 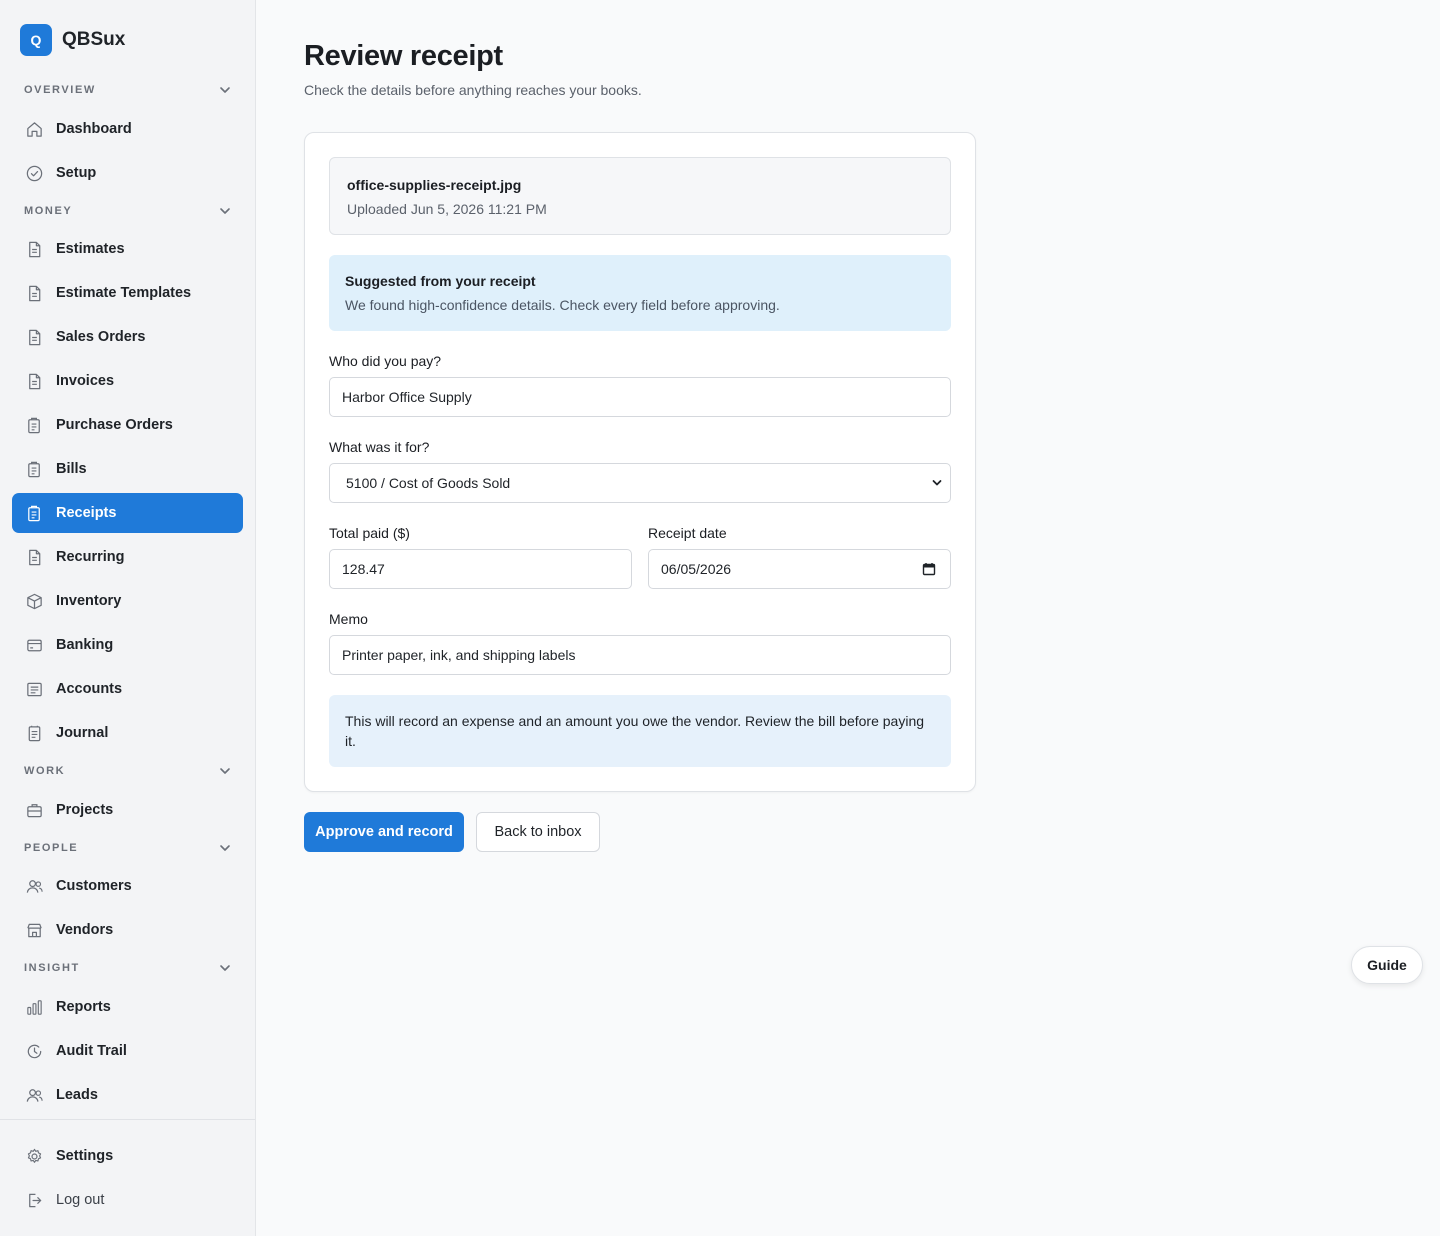 What do you see at coordinates (127, 173) in the screenshot?
I see `sidebar-item-setup: Setup` at bounding box center [127, 173].